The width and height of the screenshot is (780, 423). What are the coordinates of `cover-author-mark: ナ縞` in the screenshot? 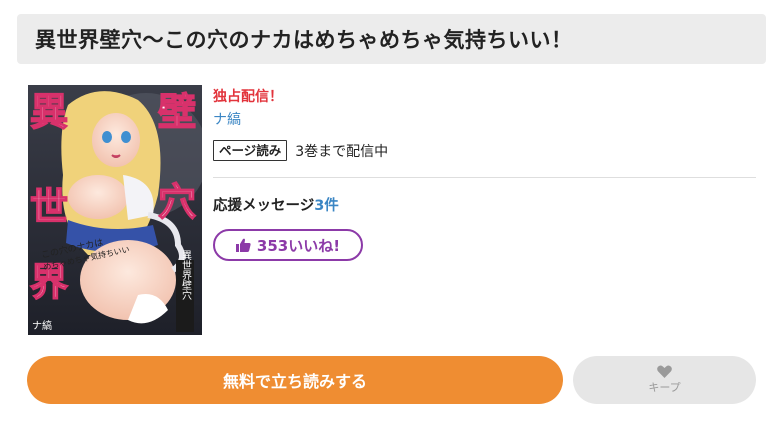 It's located at (42, 325).